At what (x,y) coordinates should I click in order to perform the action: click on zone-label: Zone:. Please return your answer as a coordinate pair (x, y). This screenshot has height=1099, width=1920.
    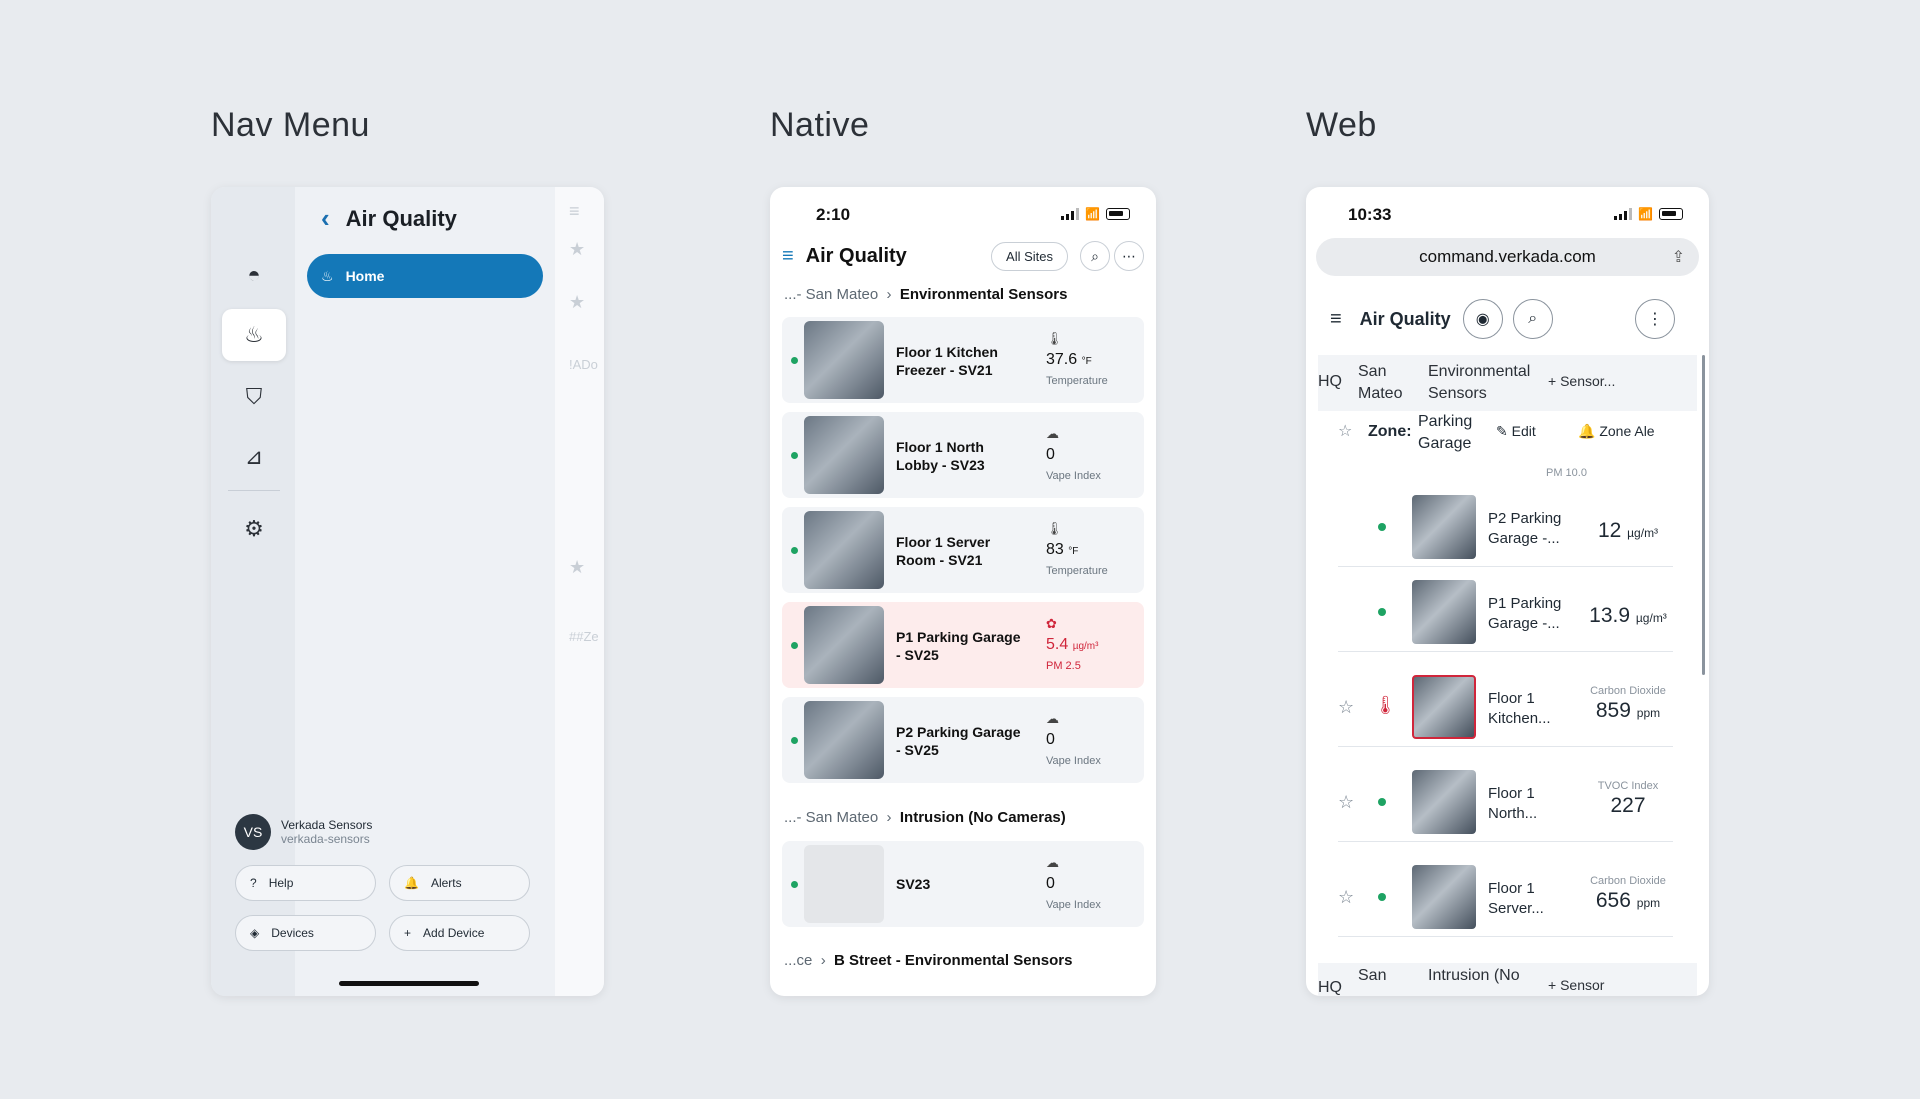
    Looking at the image, I should click on (1390, 431).